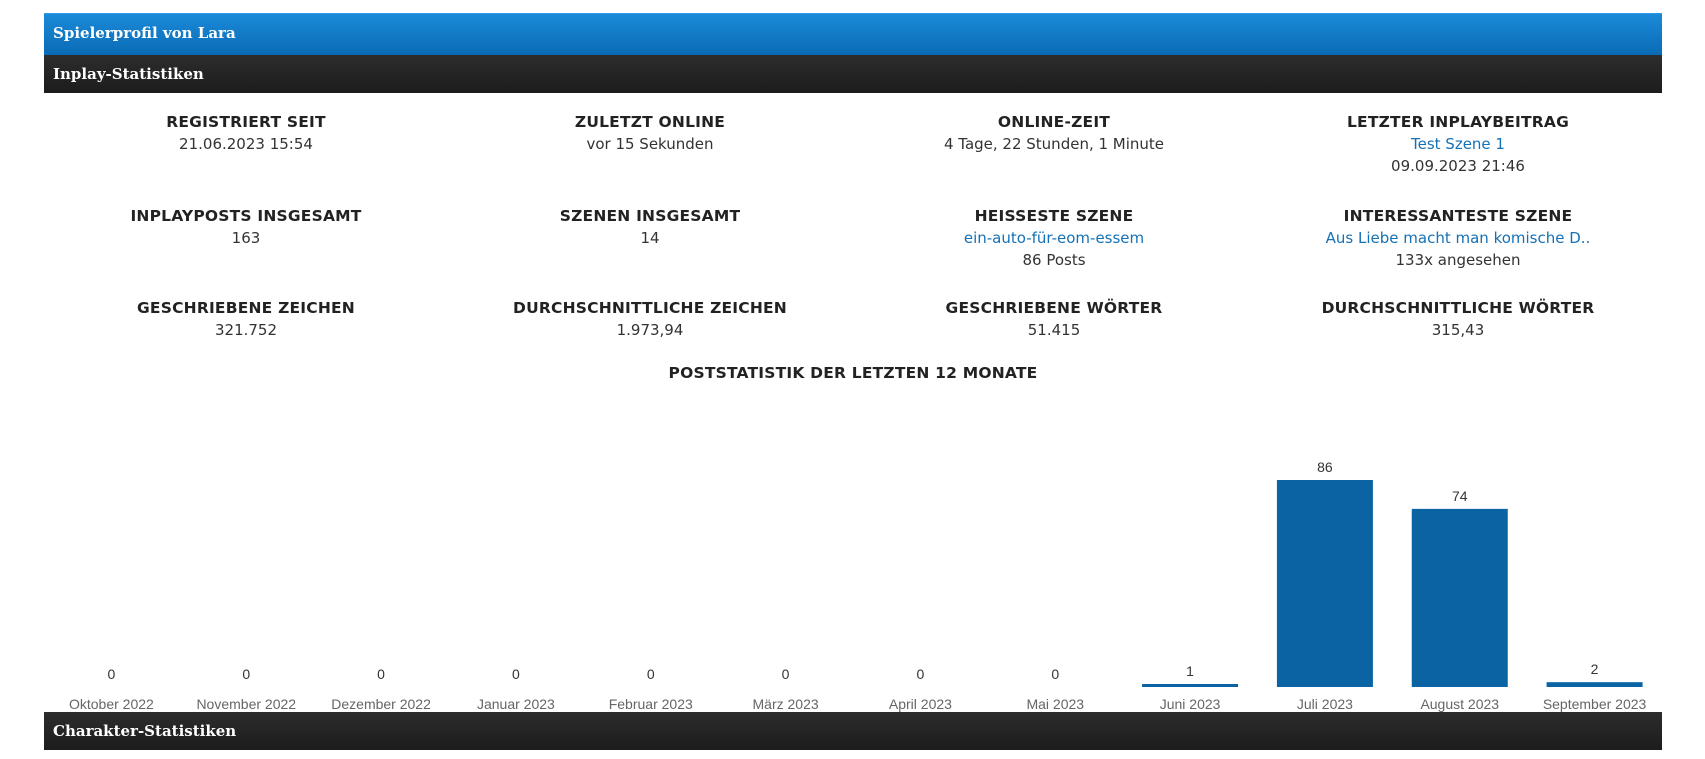  I want to click on stat-value: 4 Tage, 22 Stunden, 1 Minute, so click(1054, 144).